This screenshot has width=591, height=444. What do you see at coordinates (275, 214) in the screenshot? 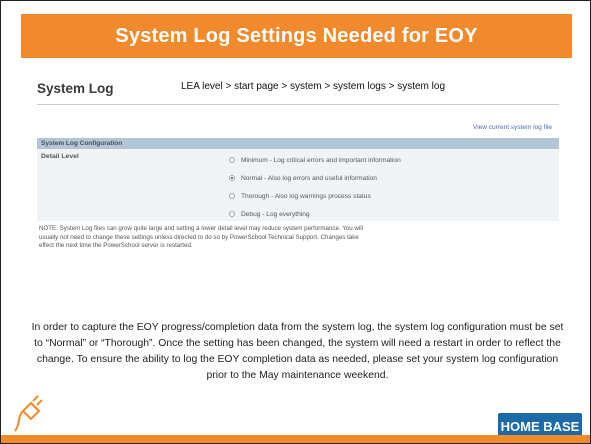
I see `radio-option-label: Debug - Log everything` at bounding box center [275, 214].